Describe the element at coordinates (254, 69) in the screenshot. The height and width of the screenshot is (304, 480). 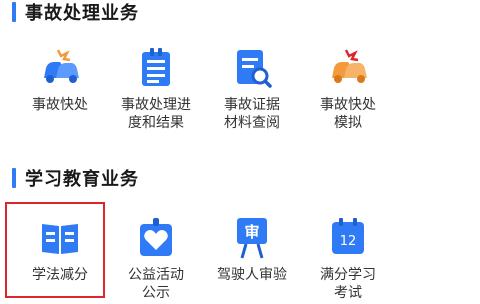
I see `document-search-icon` at that location.